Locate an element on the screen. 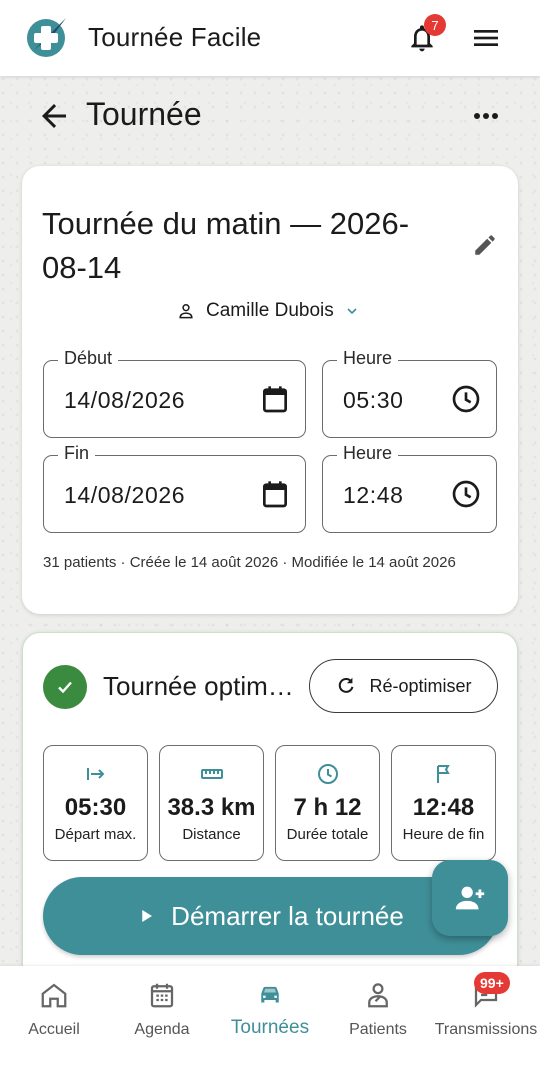 The height and width of the screenshot is (1091, 540). end-time-value: 12:48 is located at coordinates (373, 495).